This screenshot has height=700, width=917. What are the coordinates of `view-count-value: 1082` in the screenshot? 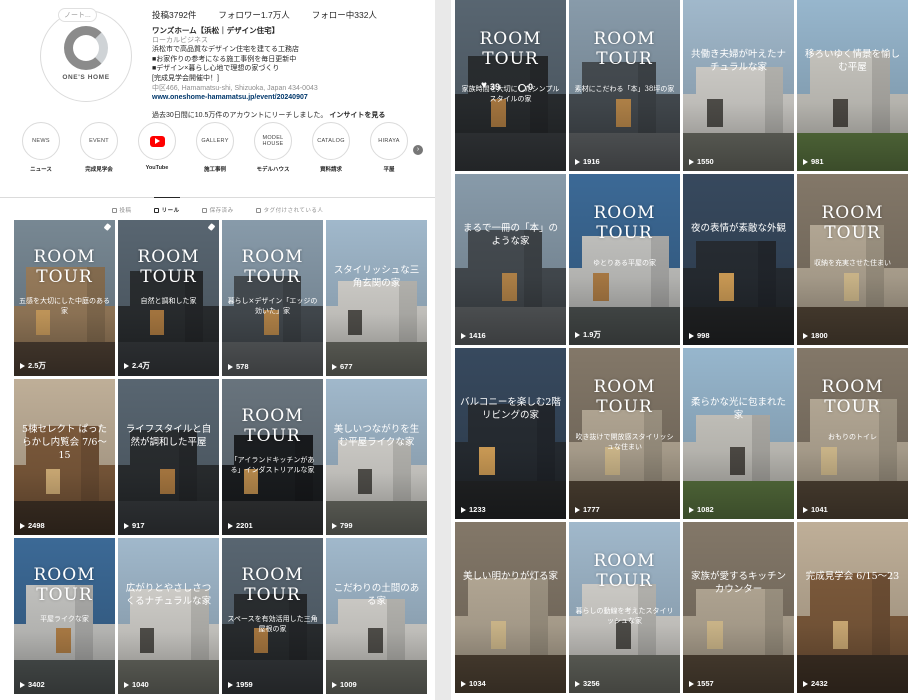 It's located at (705, 509).